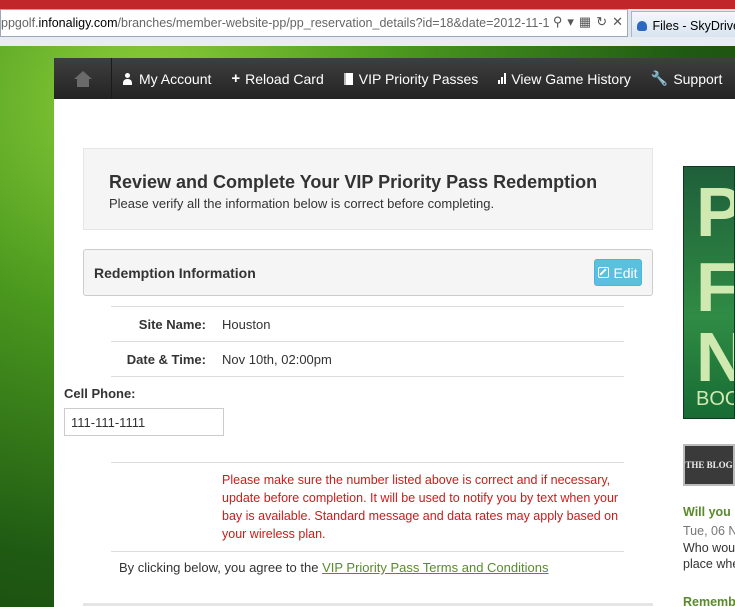  Describe the element at coordinates (100, 393) in the screenshot. I see `cell-phone-label: Cell Phone:` at that location.